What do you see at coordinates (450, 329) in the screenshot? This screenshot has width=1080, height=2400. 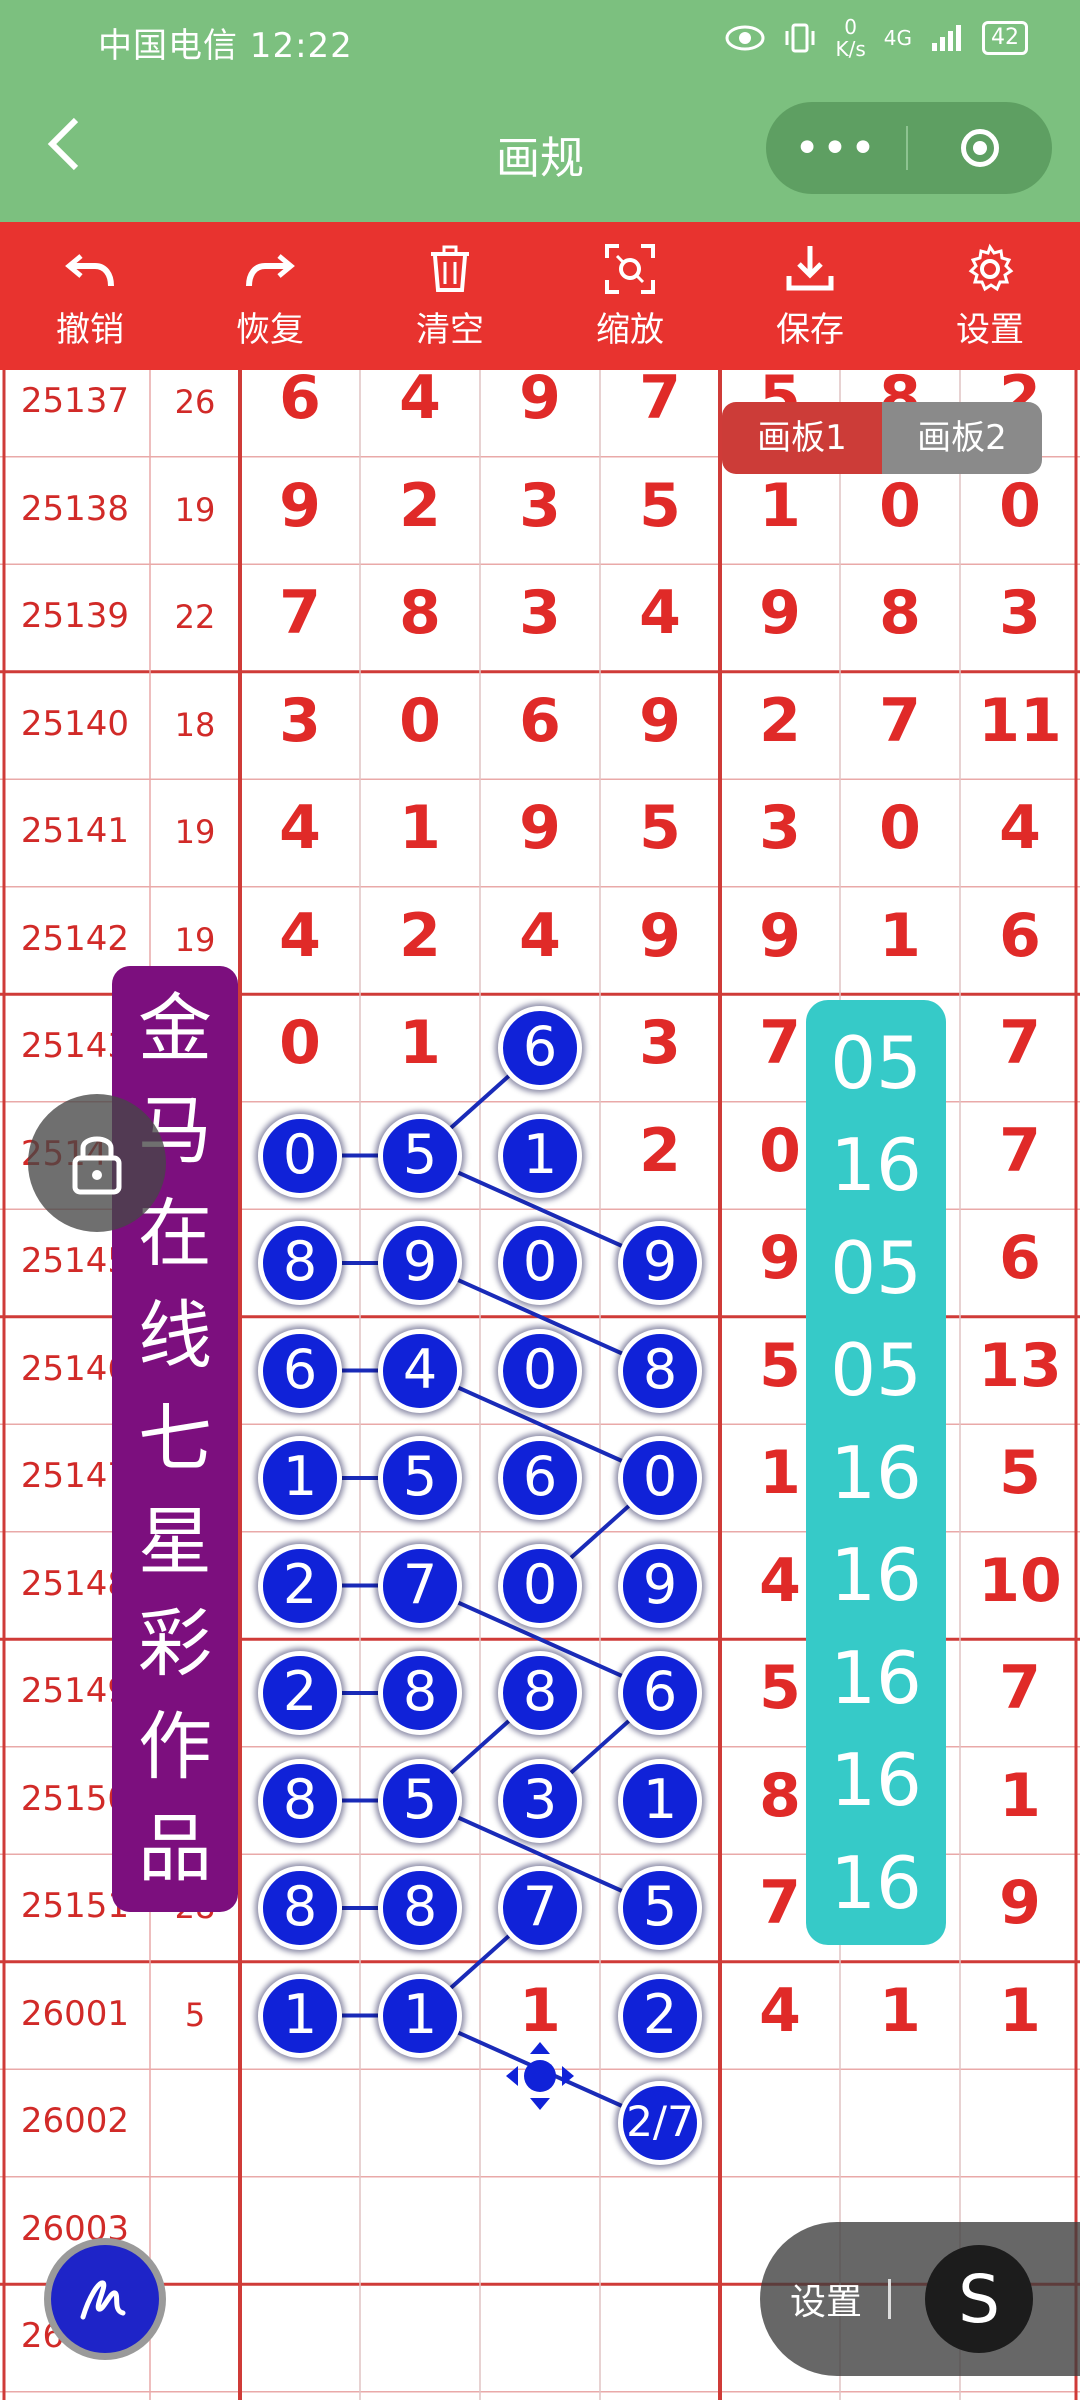 I see `clear-label: 清空` at bounding box center [450, 329].